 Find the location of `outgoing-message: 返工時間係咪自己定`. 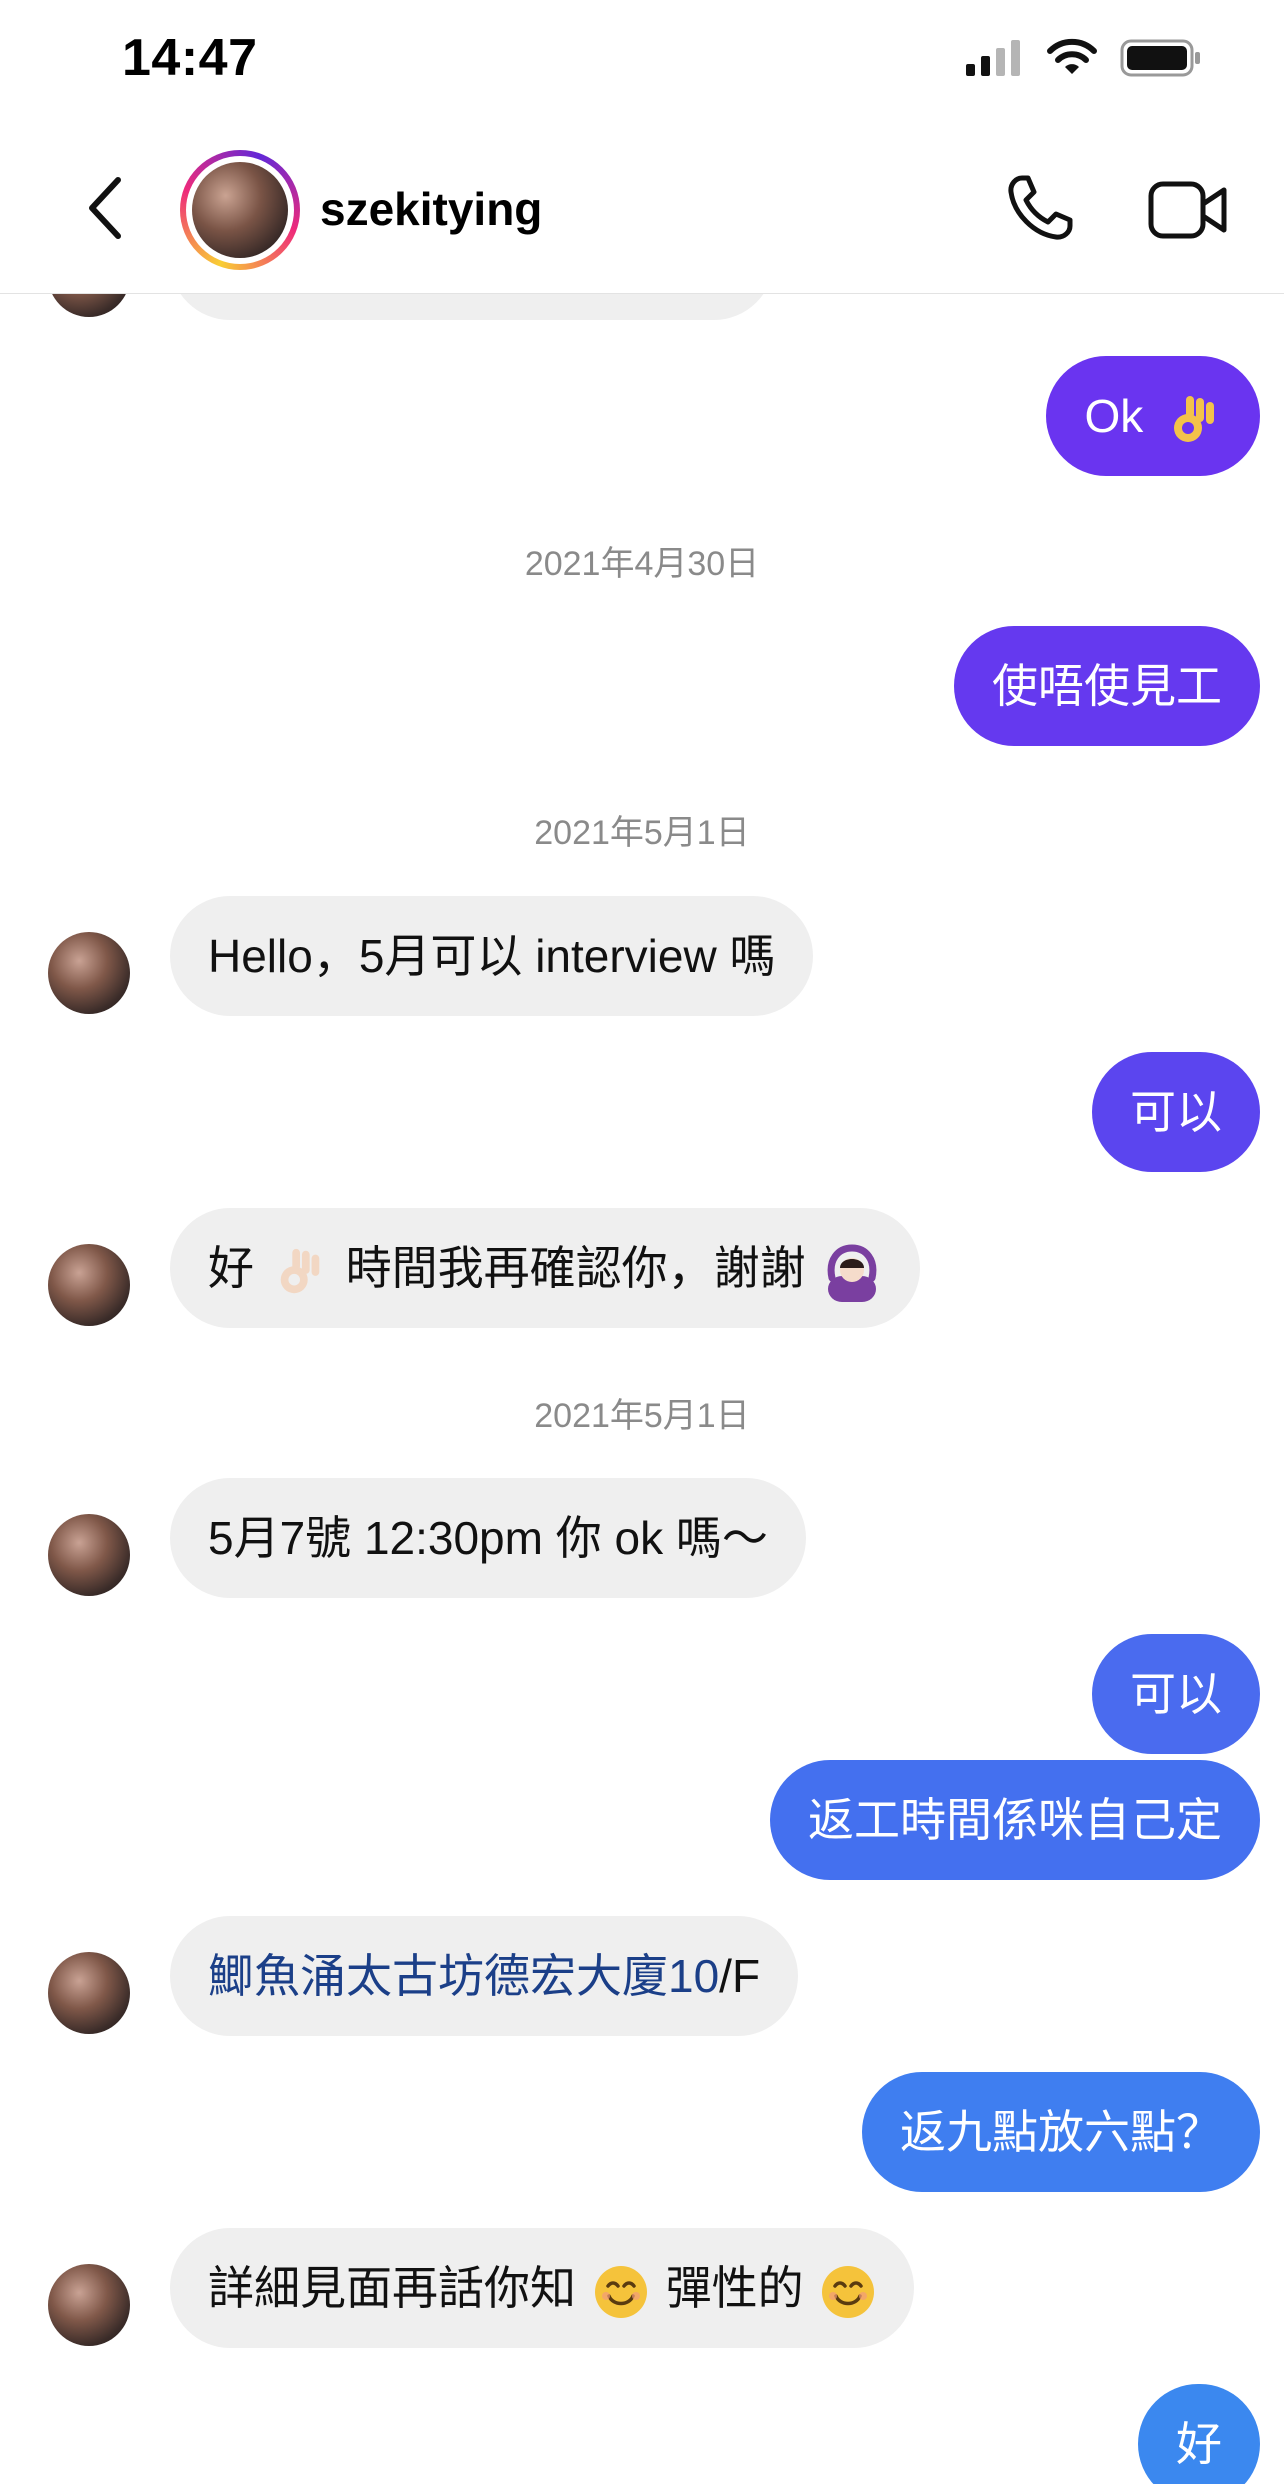

outgoing-message: 返工時間係咪自己定 is located at coordinates (1015, 1820).